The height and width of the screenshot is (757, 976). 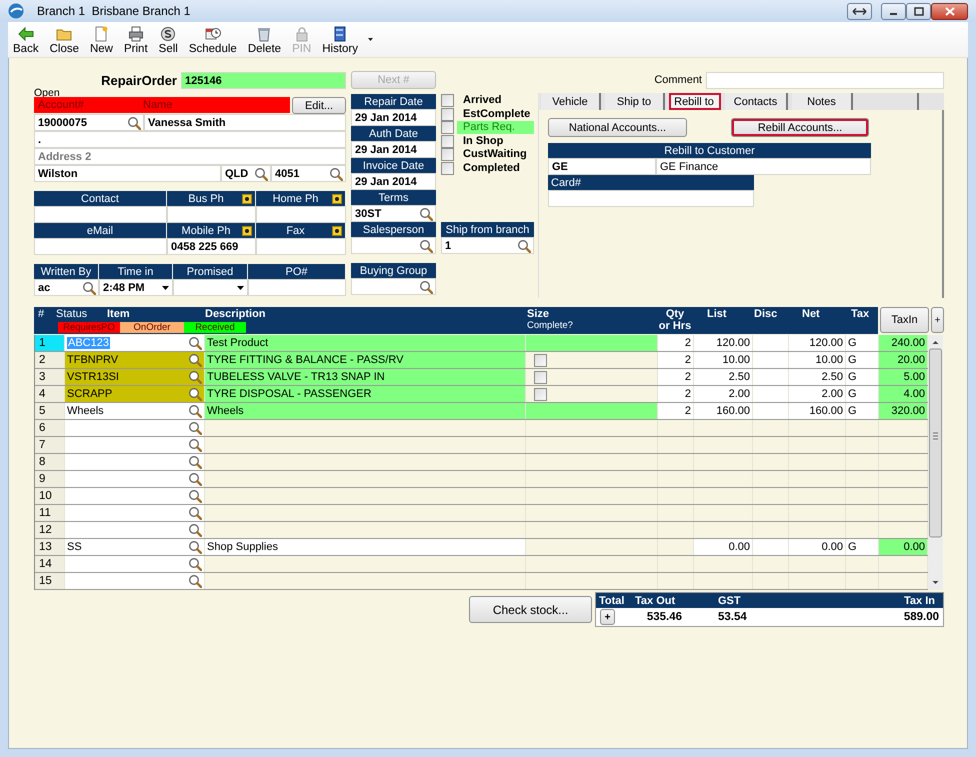 What do you see at coordinates (135, 360) in the screenshot?
I see `item-field: TFBNPRV` at bounding box center [135, 360].